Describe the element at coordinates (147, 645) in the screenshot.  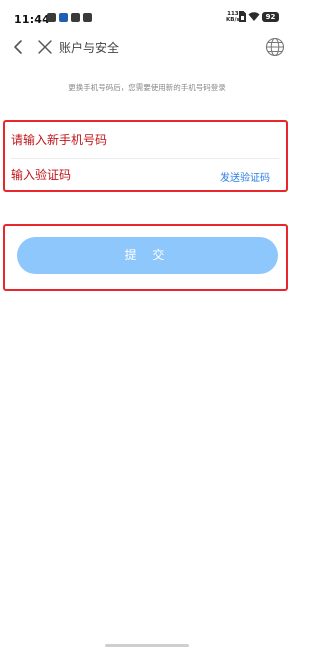
I see `home-indicator` at that location.